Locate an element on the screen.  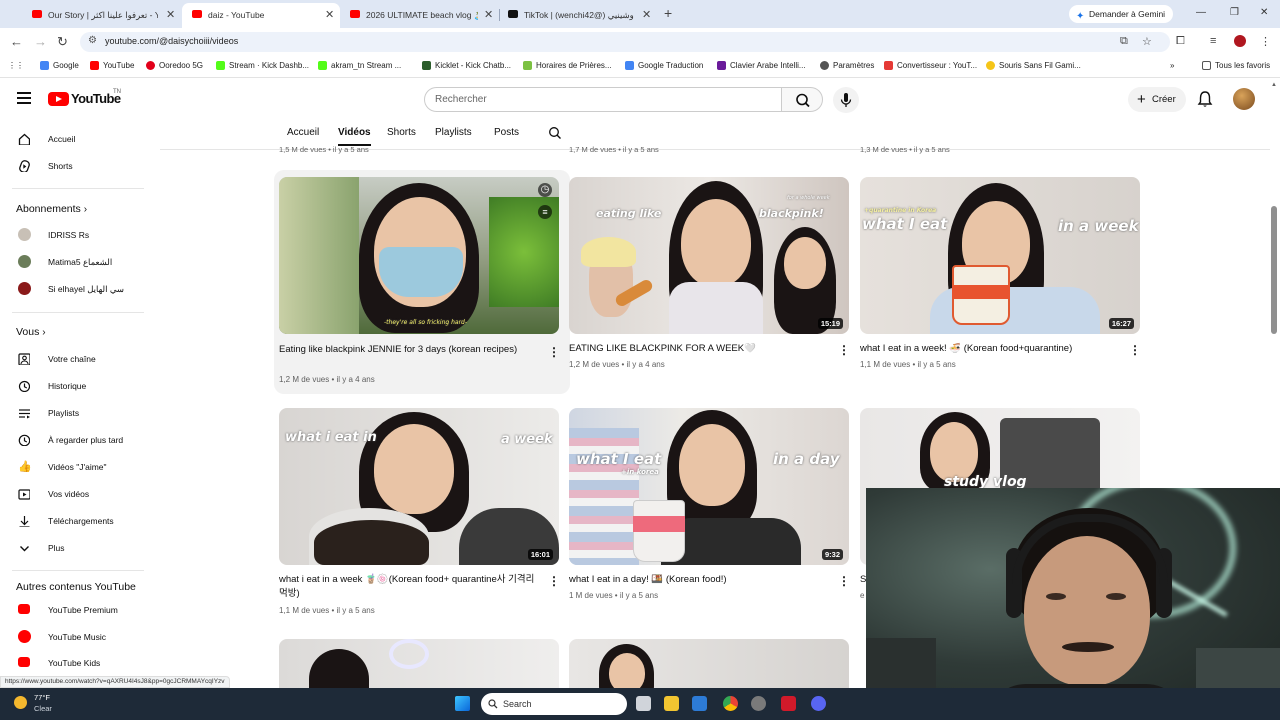
bookmark-ooredoo: Ooredoo 5G is located at coordinates (174, 65).